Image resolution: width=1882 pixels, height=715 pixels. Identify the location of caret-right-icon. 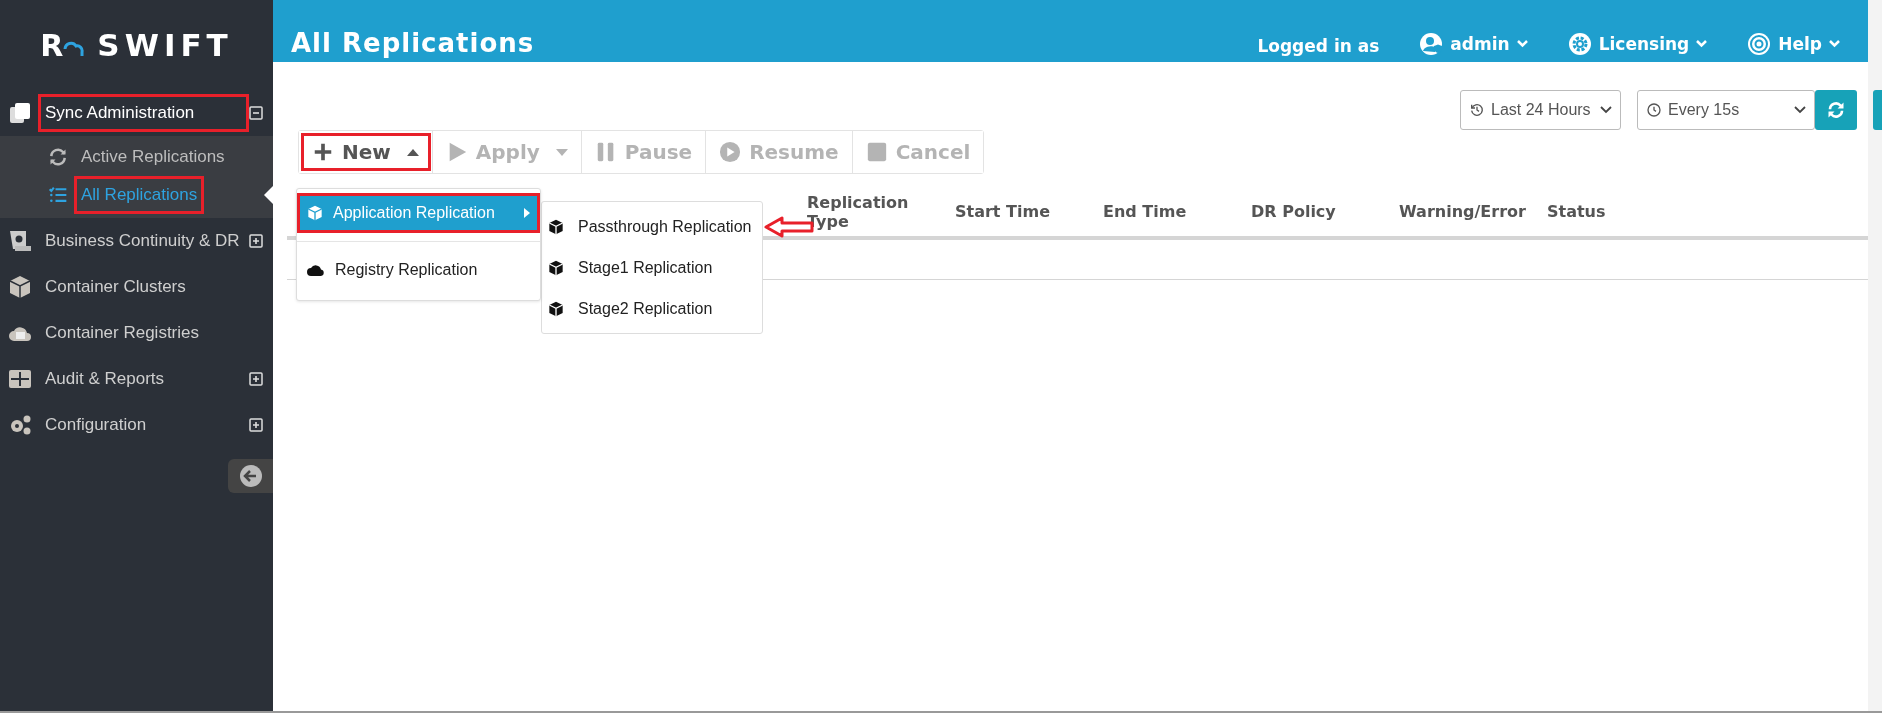
(527, 213).